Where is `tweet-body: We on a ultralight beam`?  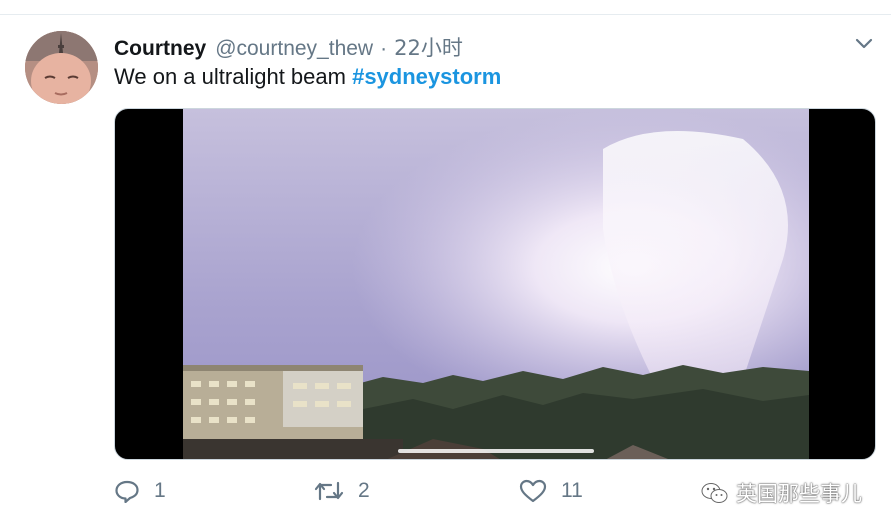
tweet-body: We on a ultralight beam is located at coordinates (230, 76).